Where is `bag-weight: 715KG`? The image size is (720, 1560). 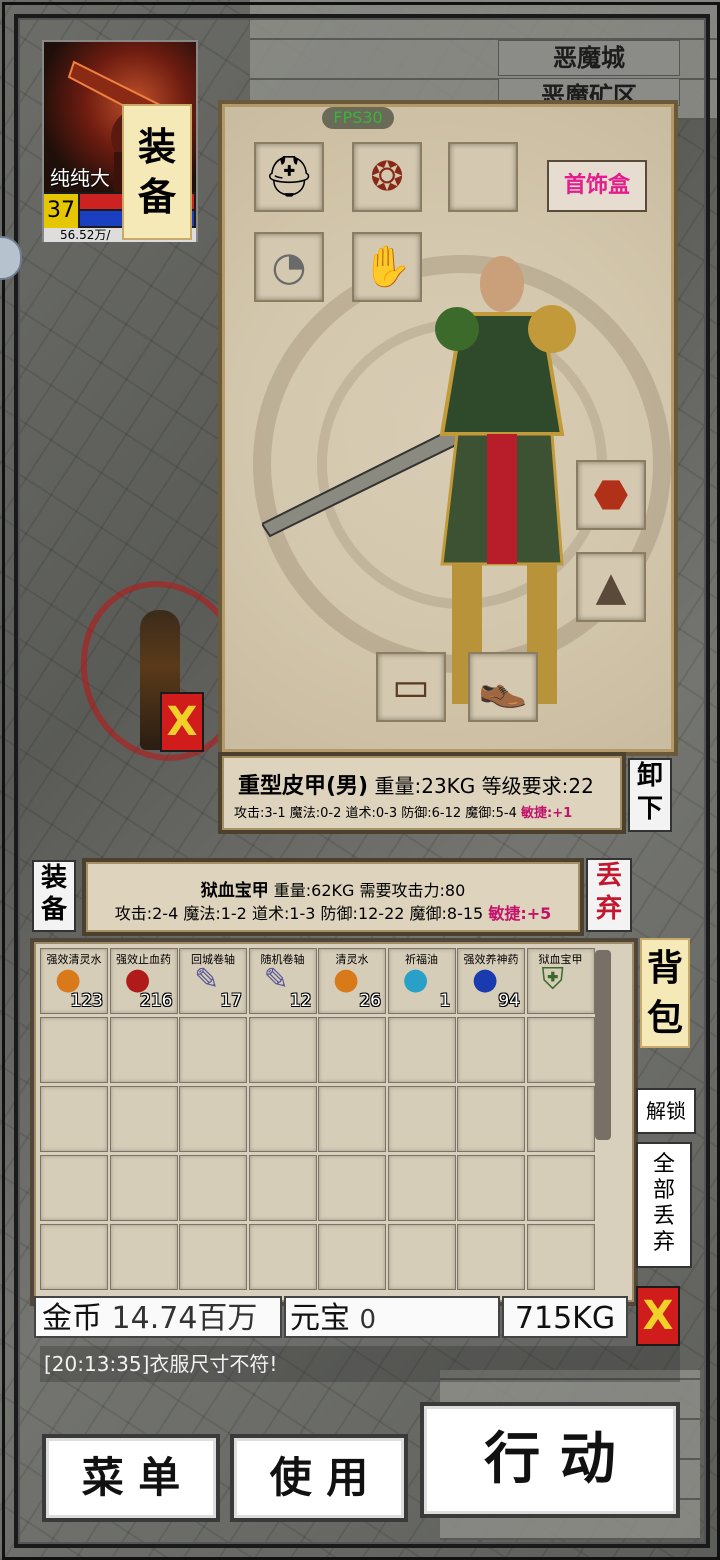 bag-weight: 715KG is located at coordinates (565, 1317).